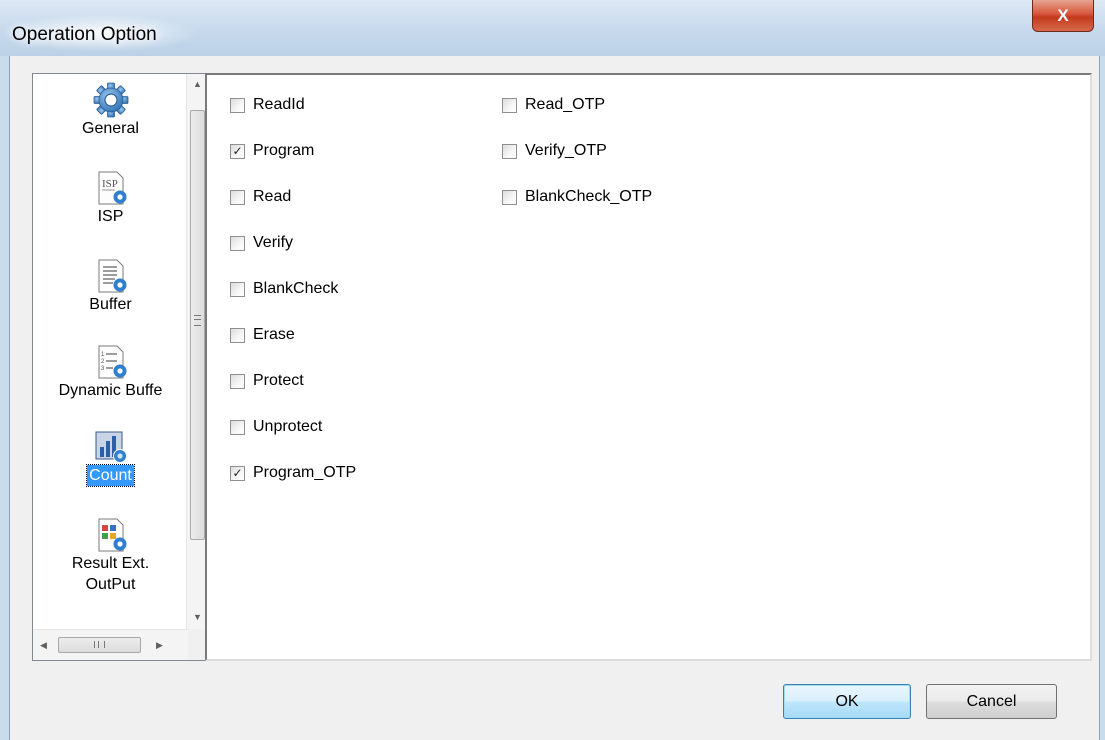  I want to click on gear-icon, so click(110, 100).